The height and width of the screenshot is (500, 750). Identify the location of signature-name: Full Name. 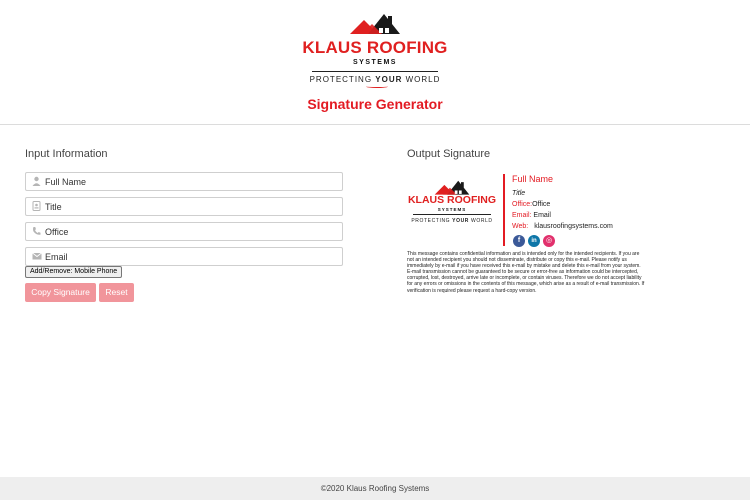
(533, 179).